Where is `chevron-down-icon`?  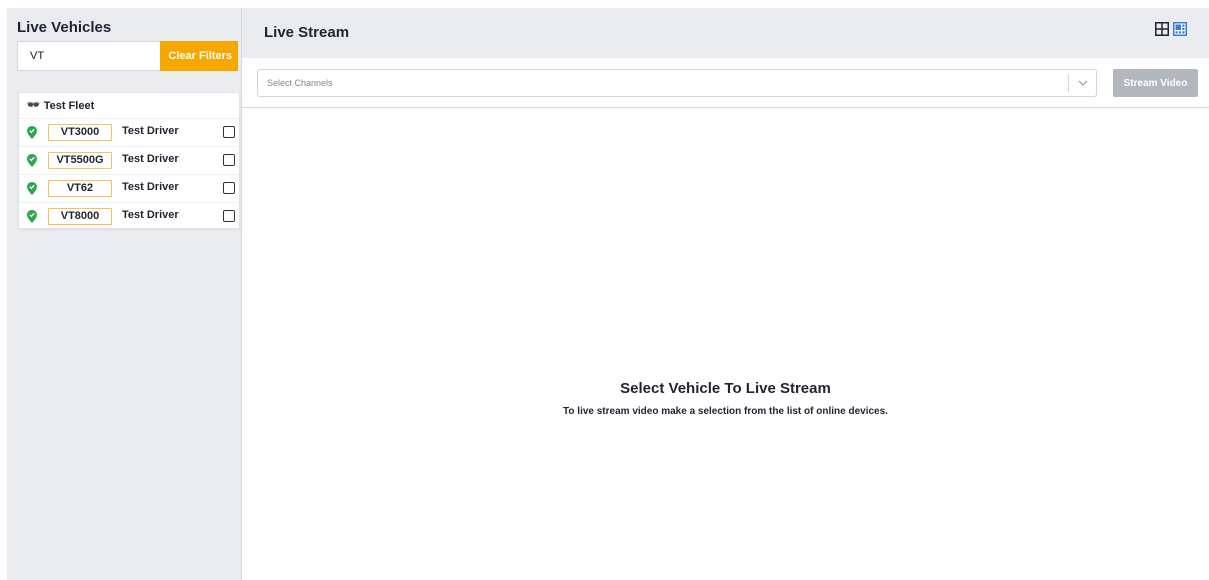 chevron-down-icon is located at coordinates (1083, 83).